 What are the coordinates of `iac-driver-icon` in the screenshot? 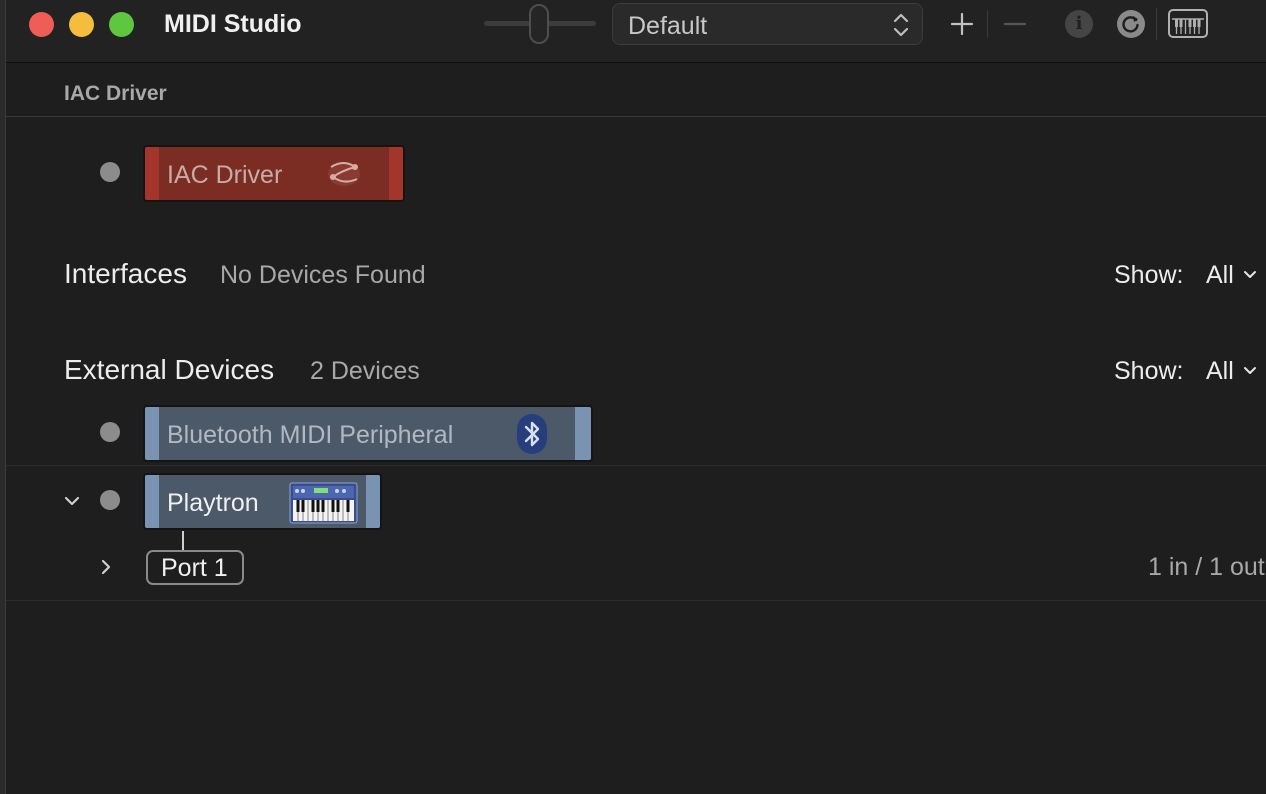 It's located at (344, 174).